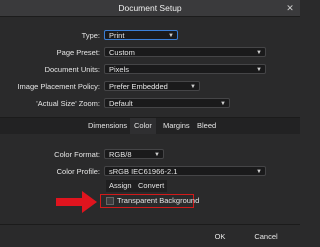 The image size is (320, 247). I want to click on image-placement-select: Prefer Embedded ▼, so click(152, 86).